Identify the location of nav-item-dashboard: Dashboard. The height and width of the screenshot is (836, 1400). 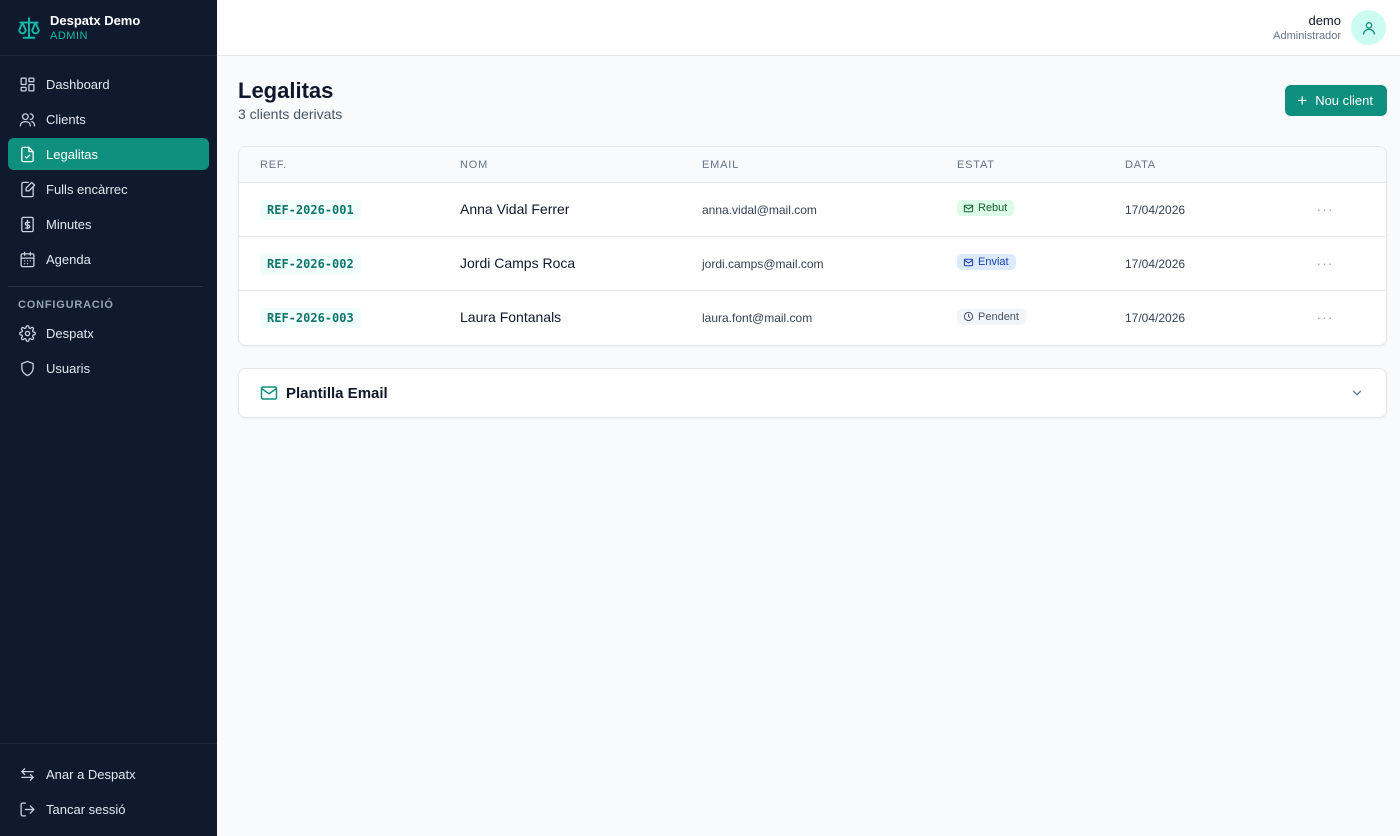
(108, 84).